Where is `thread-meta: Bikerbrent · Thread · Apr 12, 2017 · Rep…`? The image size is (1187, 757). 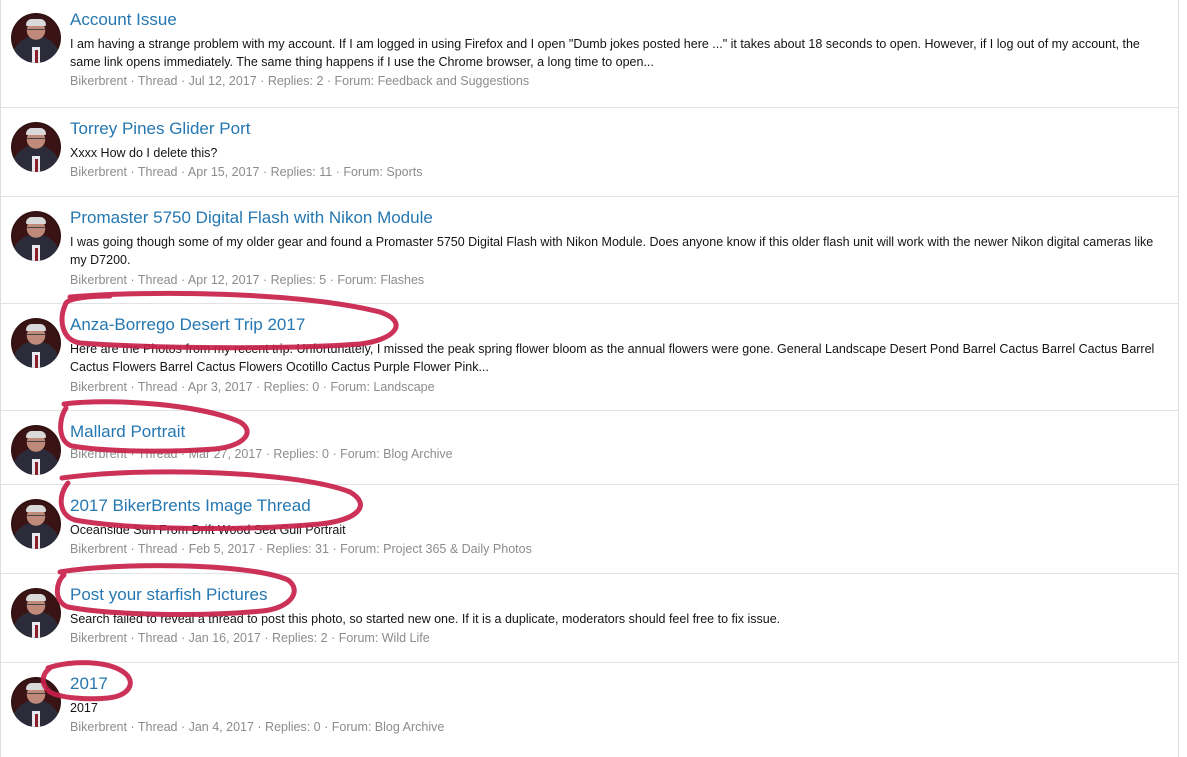
thread-meta: Bikerbrent · Thread · Apr 12, 2017 · Rep… is located at coordinates (617, 280).